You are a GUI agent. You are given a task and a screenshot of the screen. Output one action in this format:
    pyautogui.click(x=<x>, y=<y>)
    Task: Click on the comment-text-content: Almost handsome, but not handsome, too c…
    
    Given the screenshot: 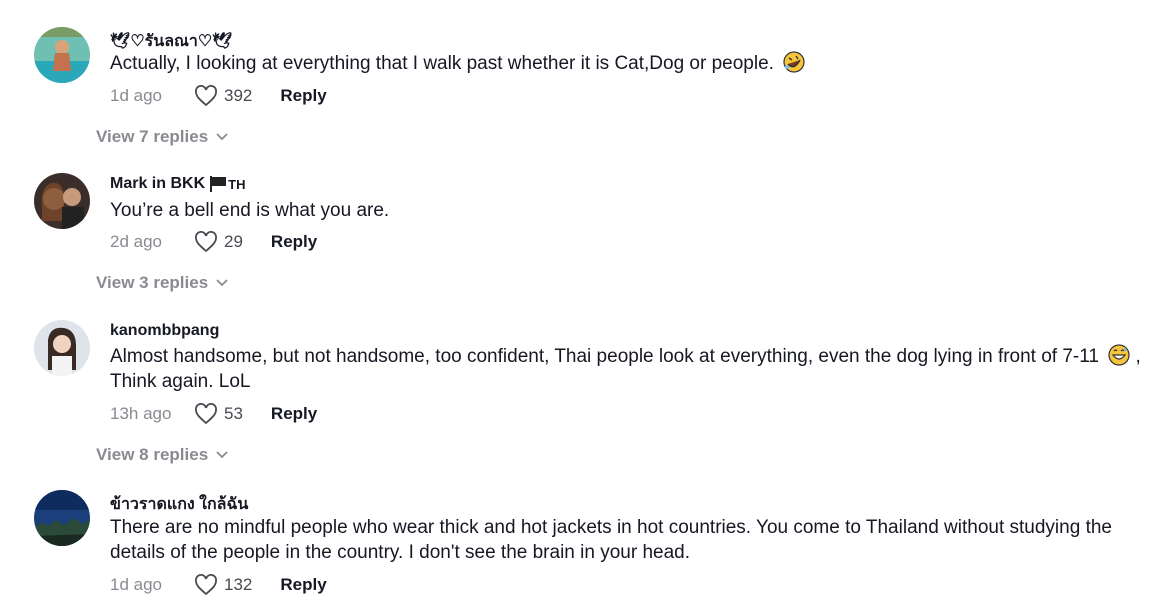 What is the action you would take?
    pyautogui.click(x=604, y=356)
    